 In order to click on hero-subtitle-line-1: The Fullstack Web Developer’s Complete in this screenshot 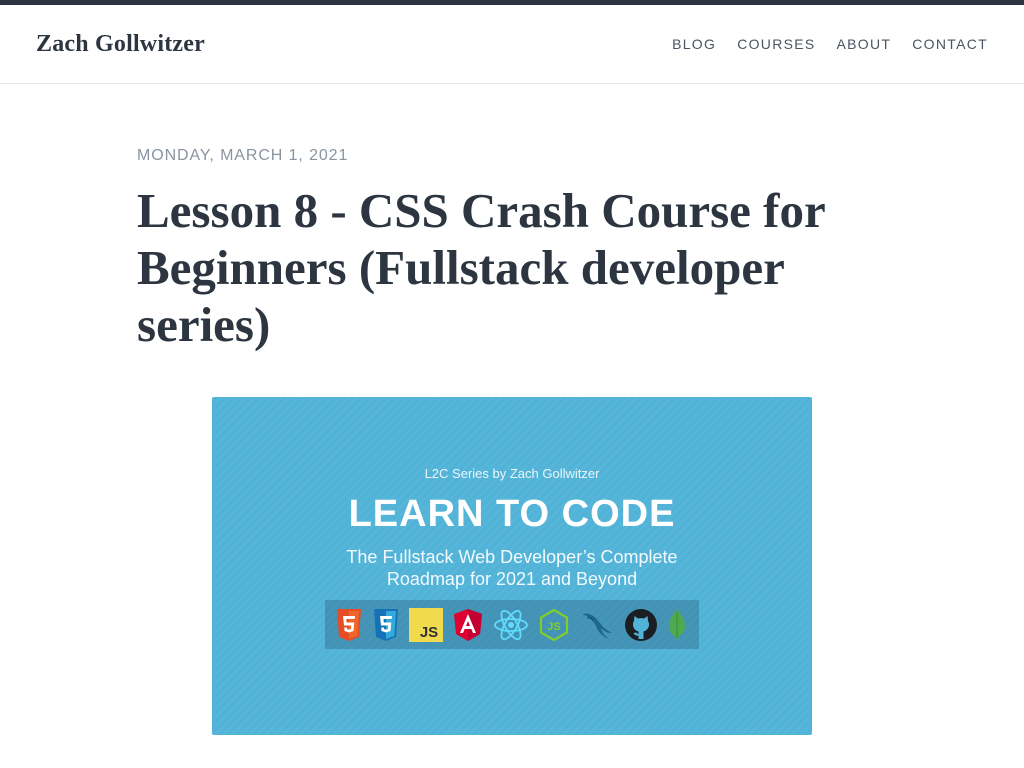, I will do `click(512, 557)`.